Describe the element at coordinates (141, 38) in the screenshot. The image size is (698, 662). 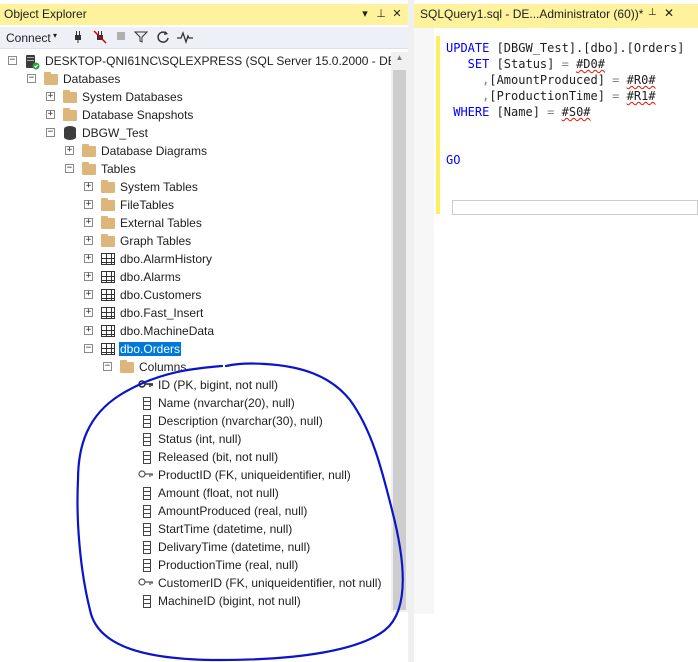
I see `filter-icon` at that location.